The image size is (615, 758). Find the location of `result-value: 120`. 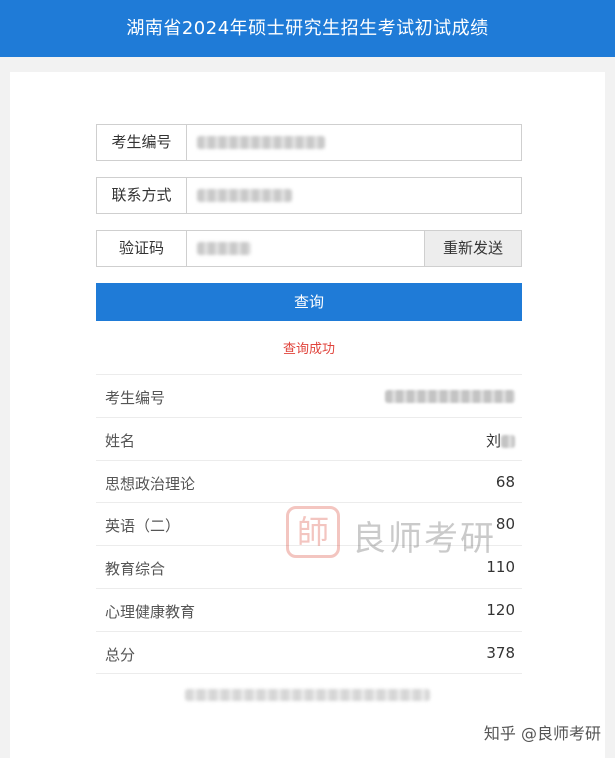

result-value: 120 is located at coordinates (500, 609).